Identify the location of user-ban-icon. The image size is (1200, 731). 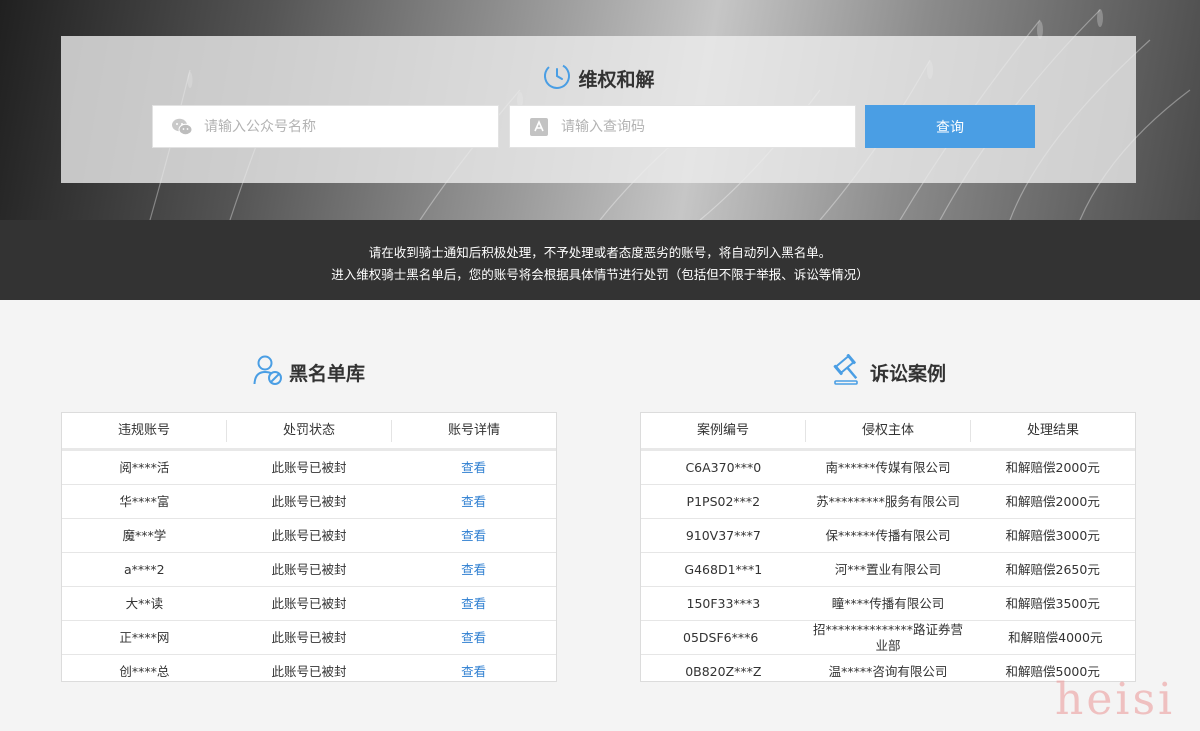
(268, 372).